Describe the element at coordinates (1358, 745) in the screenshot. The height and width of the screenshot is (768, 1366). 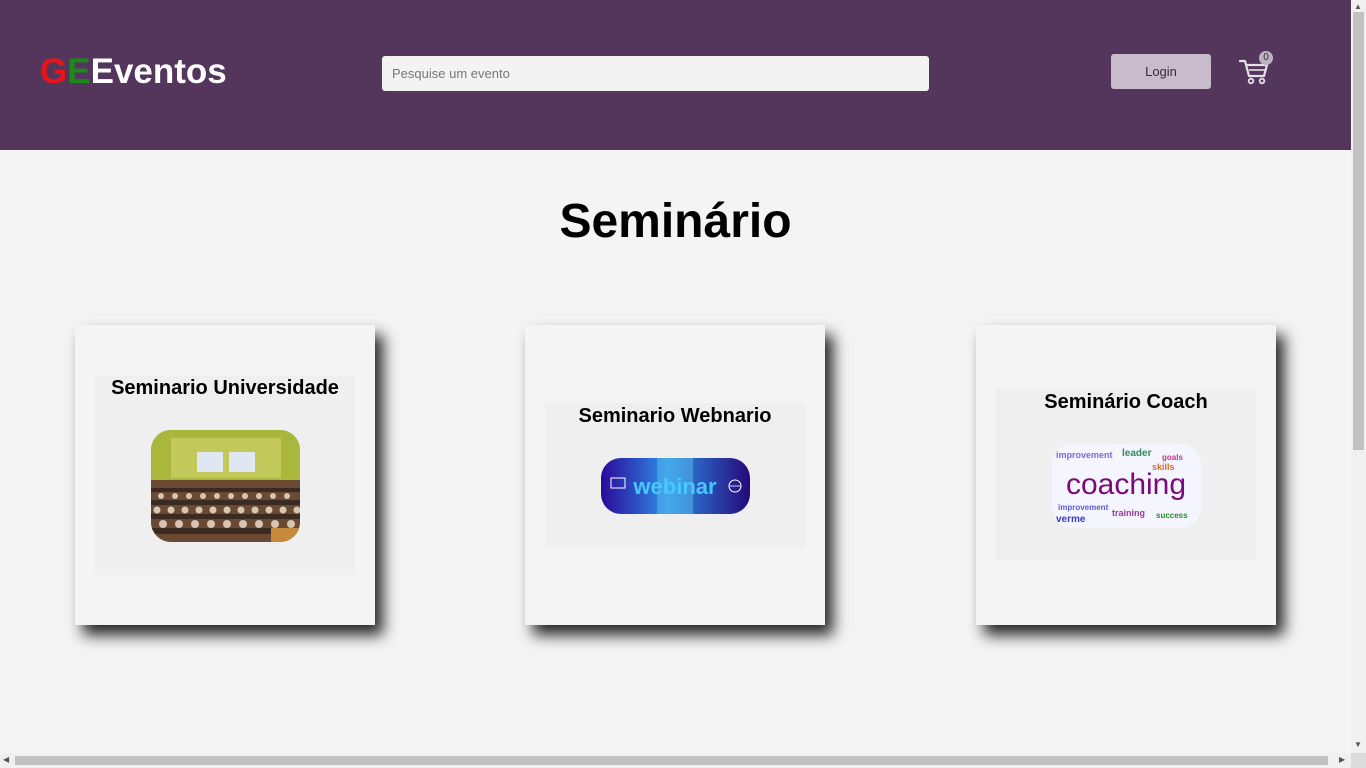
I see `scroll-down-icon: ▼` at that location.